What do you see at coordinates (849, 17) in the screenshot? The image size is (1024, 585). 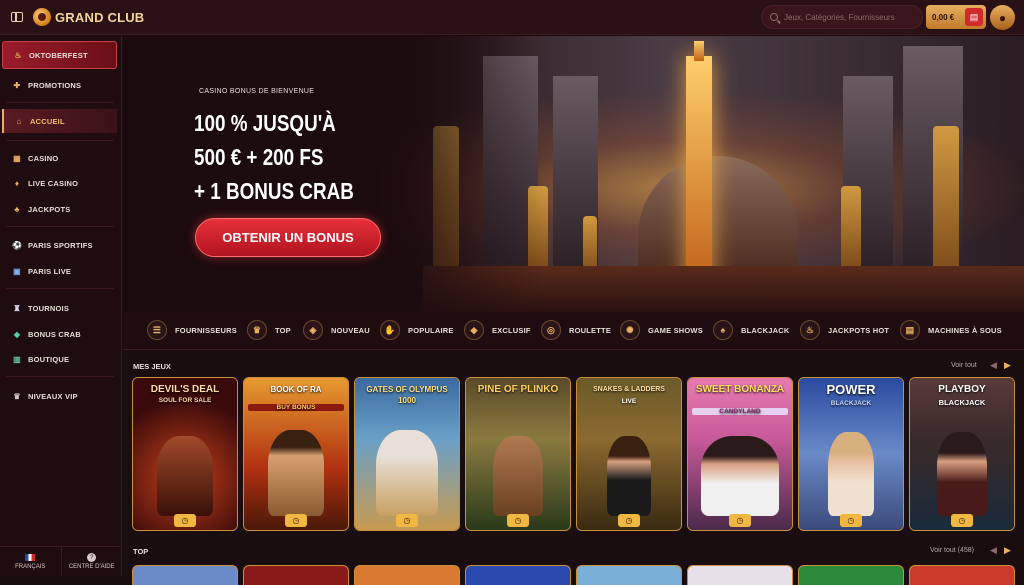 I see `search-input` at bounding box center [849, 17].